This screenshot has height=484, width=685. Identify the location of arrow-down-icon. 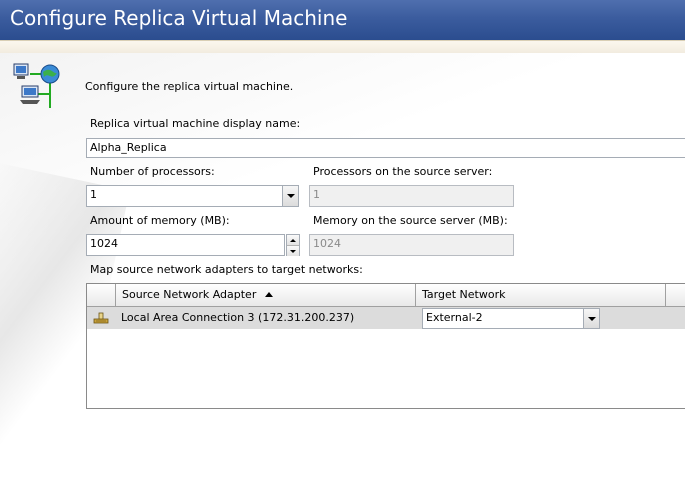
(293, 251).